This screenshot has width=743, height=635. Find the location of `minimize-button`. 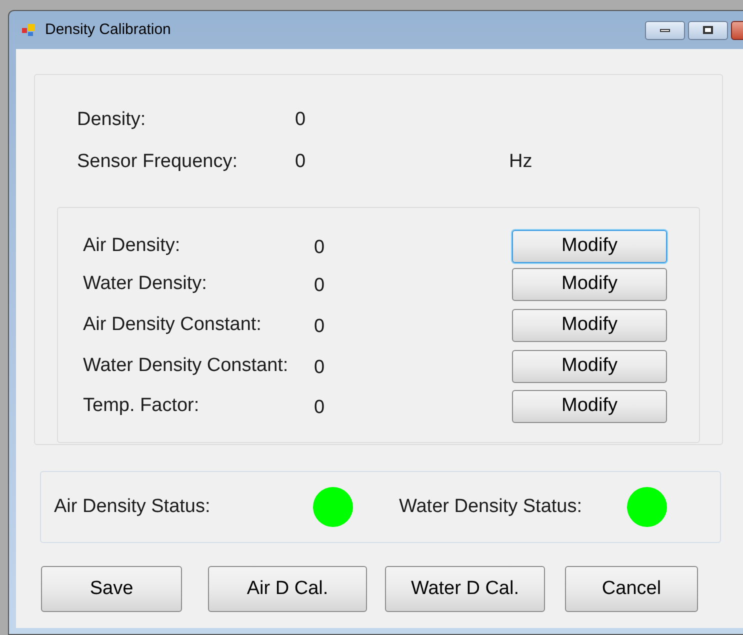

minimize-button is located at coordinates (665, 30).